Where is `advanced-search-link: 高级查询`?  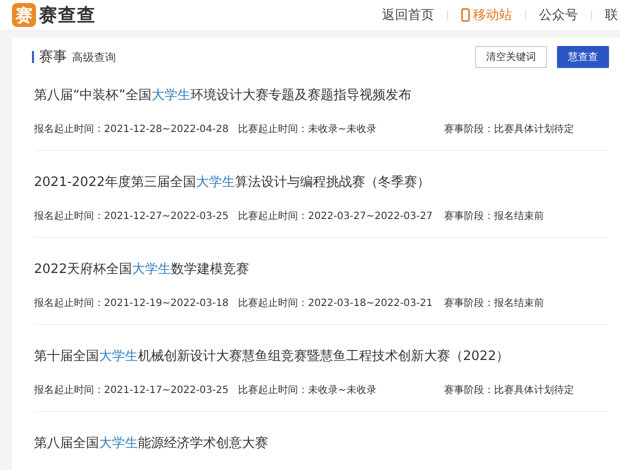
advanced-search-link: 高级查询 is located at coordinates (94, 57).